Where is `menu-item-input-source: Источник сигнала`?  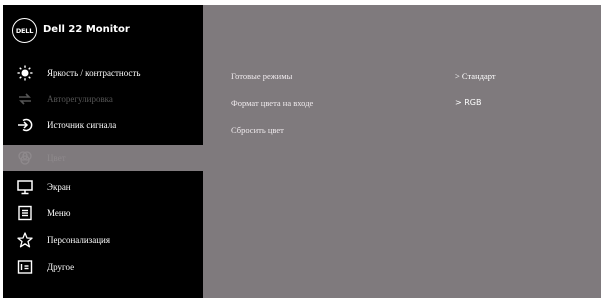 menu-item-input-source: Источник сигнала is located at coordinates (103, 125).